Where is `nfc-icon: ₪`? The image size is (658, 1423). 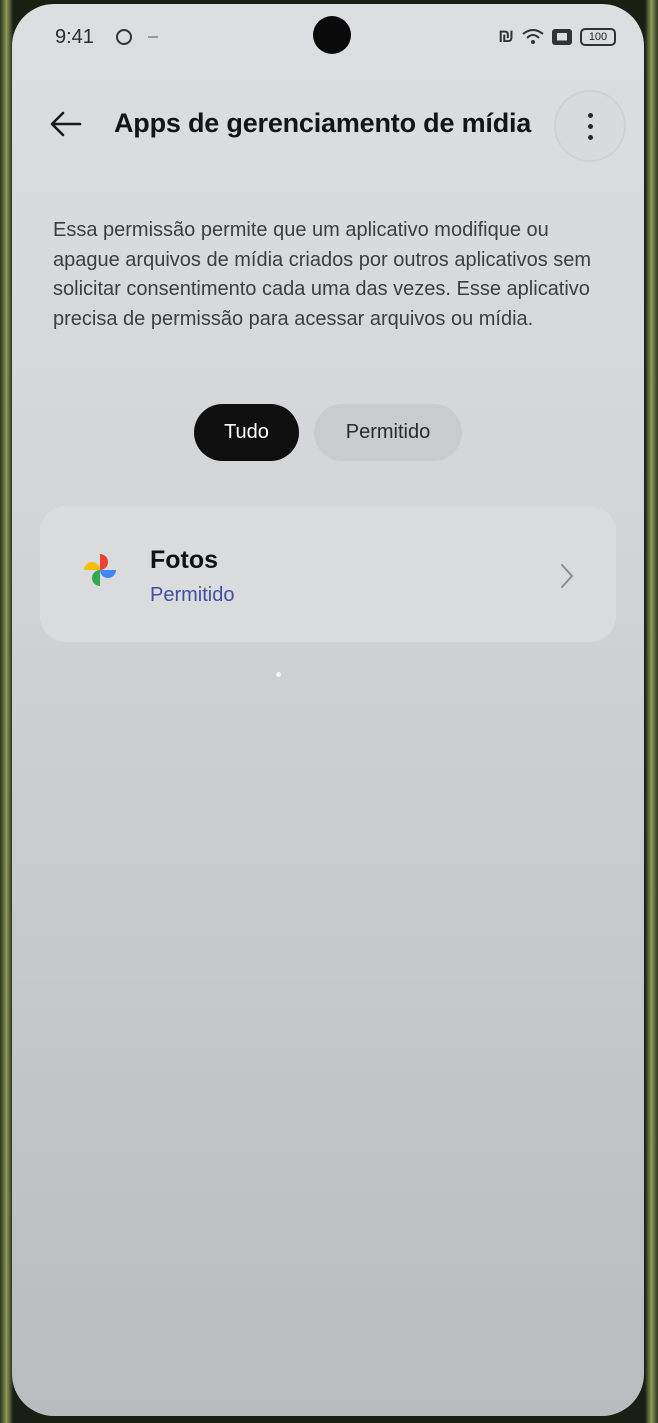 nfc-icon: ₪ is located at coordinates (506, 36).